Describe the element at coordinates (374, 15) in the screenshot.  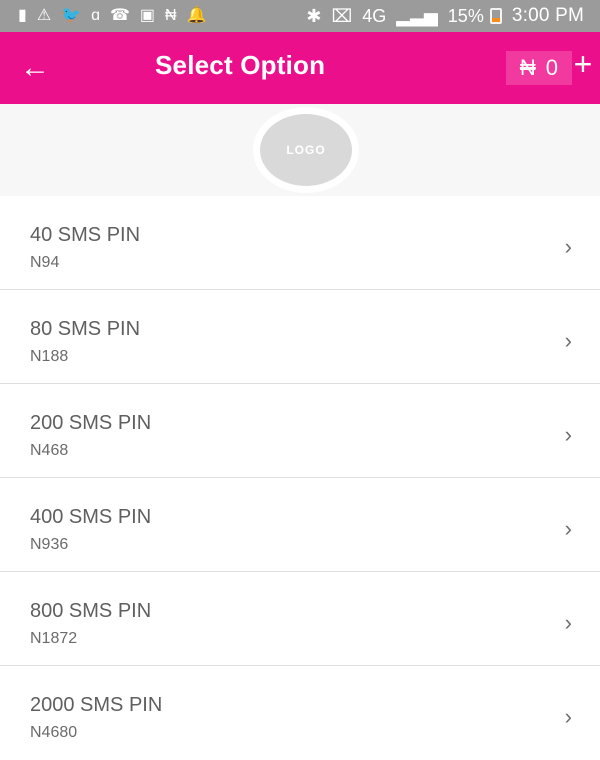
I see `4g-icon: 4G` at that location.